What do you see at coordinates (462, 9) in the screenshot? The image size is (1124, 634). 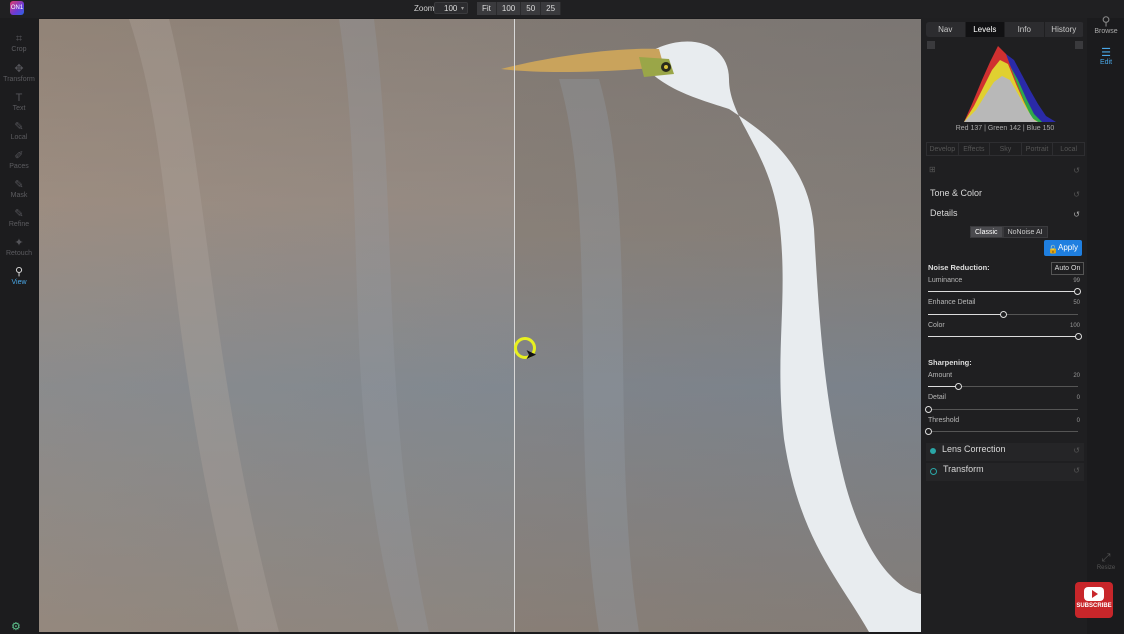 I see `chevron-down-icon: ▾` at bounding box center [462, 9].